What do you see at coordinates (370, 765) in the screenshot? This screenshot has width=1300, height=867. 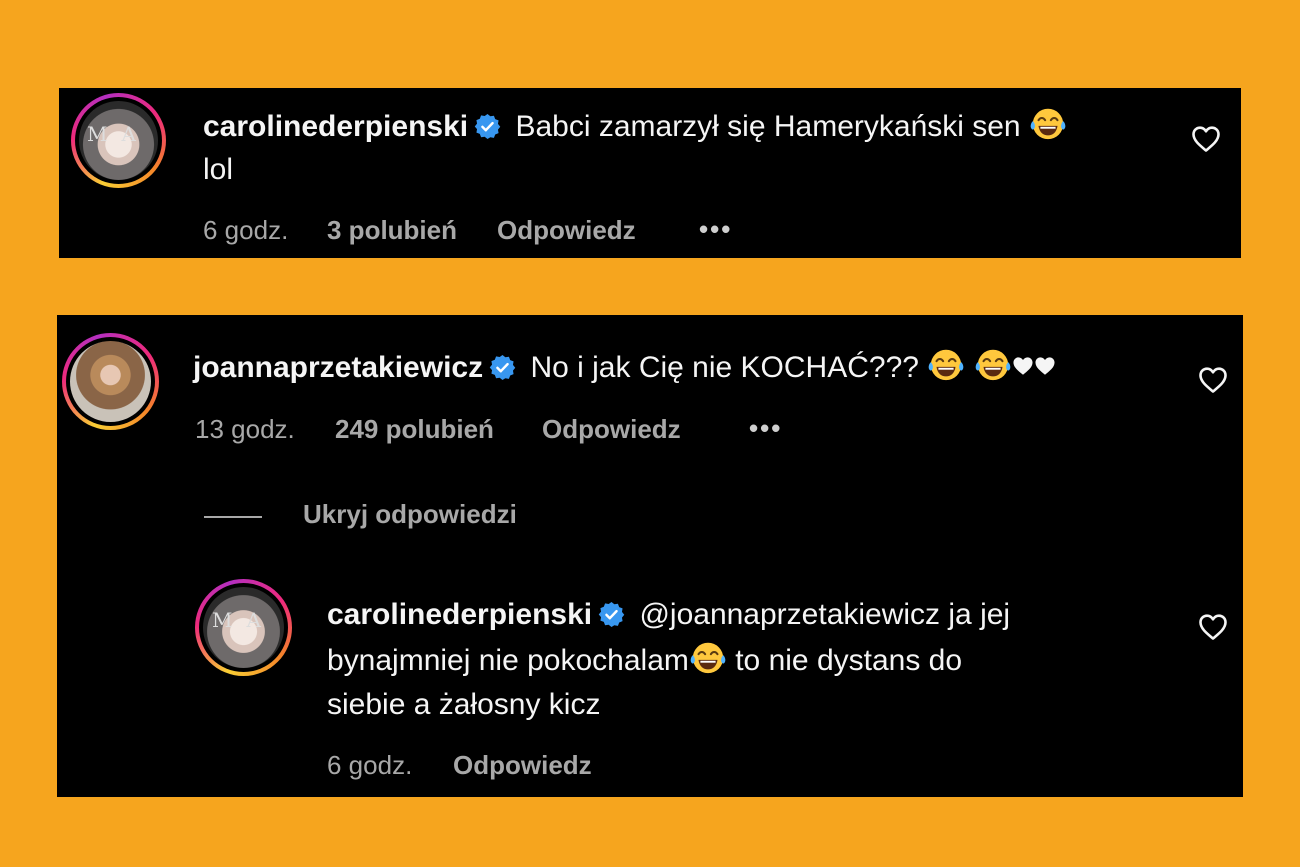 I see `reply-time: 6 godz.` at bounding box center [370, 765].